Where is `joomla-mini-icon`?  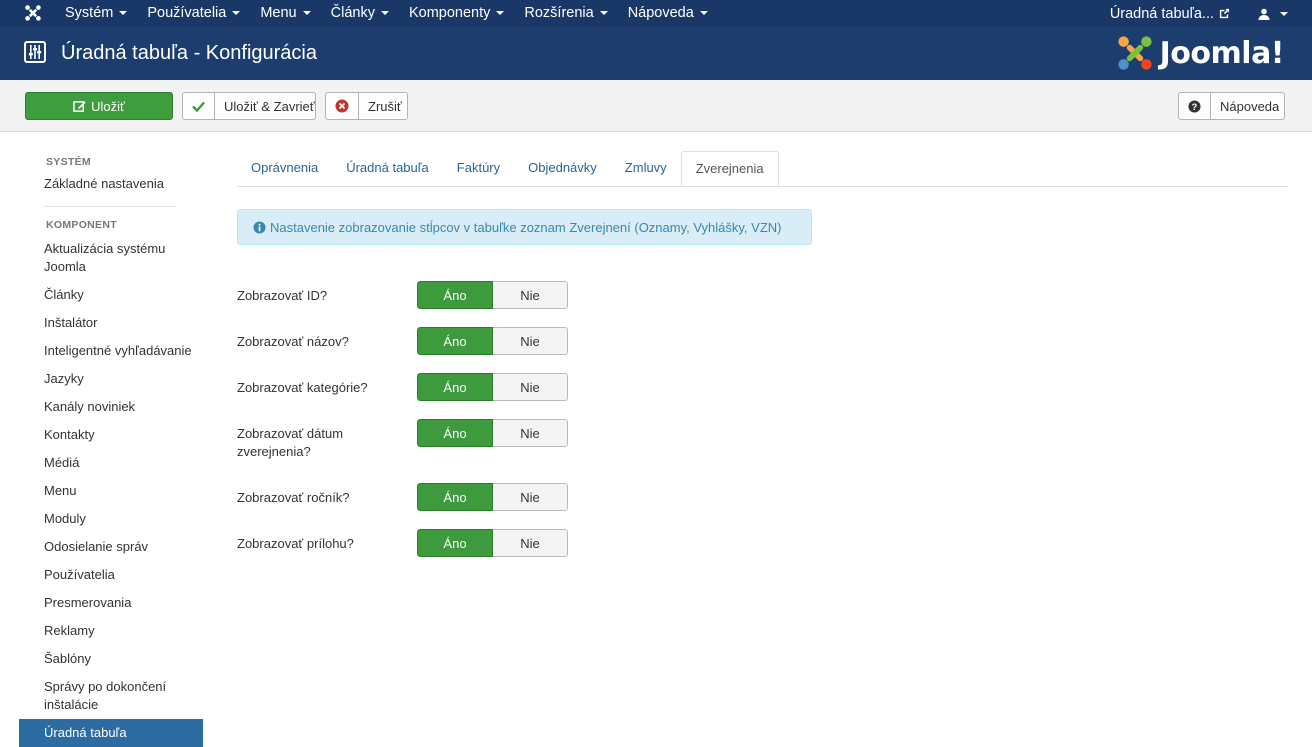 joomla-mini-icon is located at coordinates (33, 13).